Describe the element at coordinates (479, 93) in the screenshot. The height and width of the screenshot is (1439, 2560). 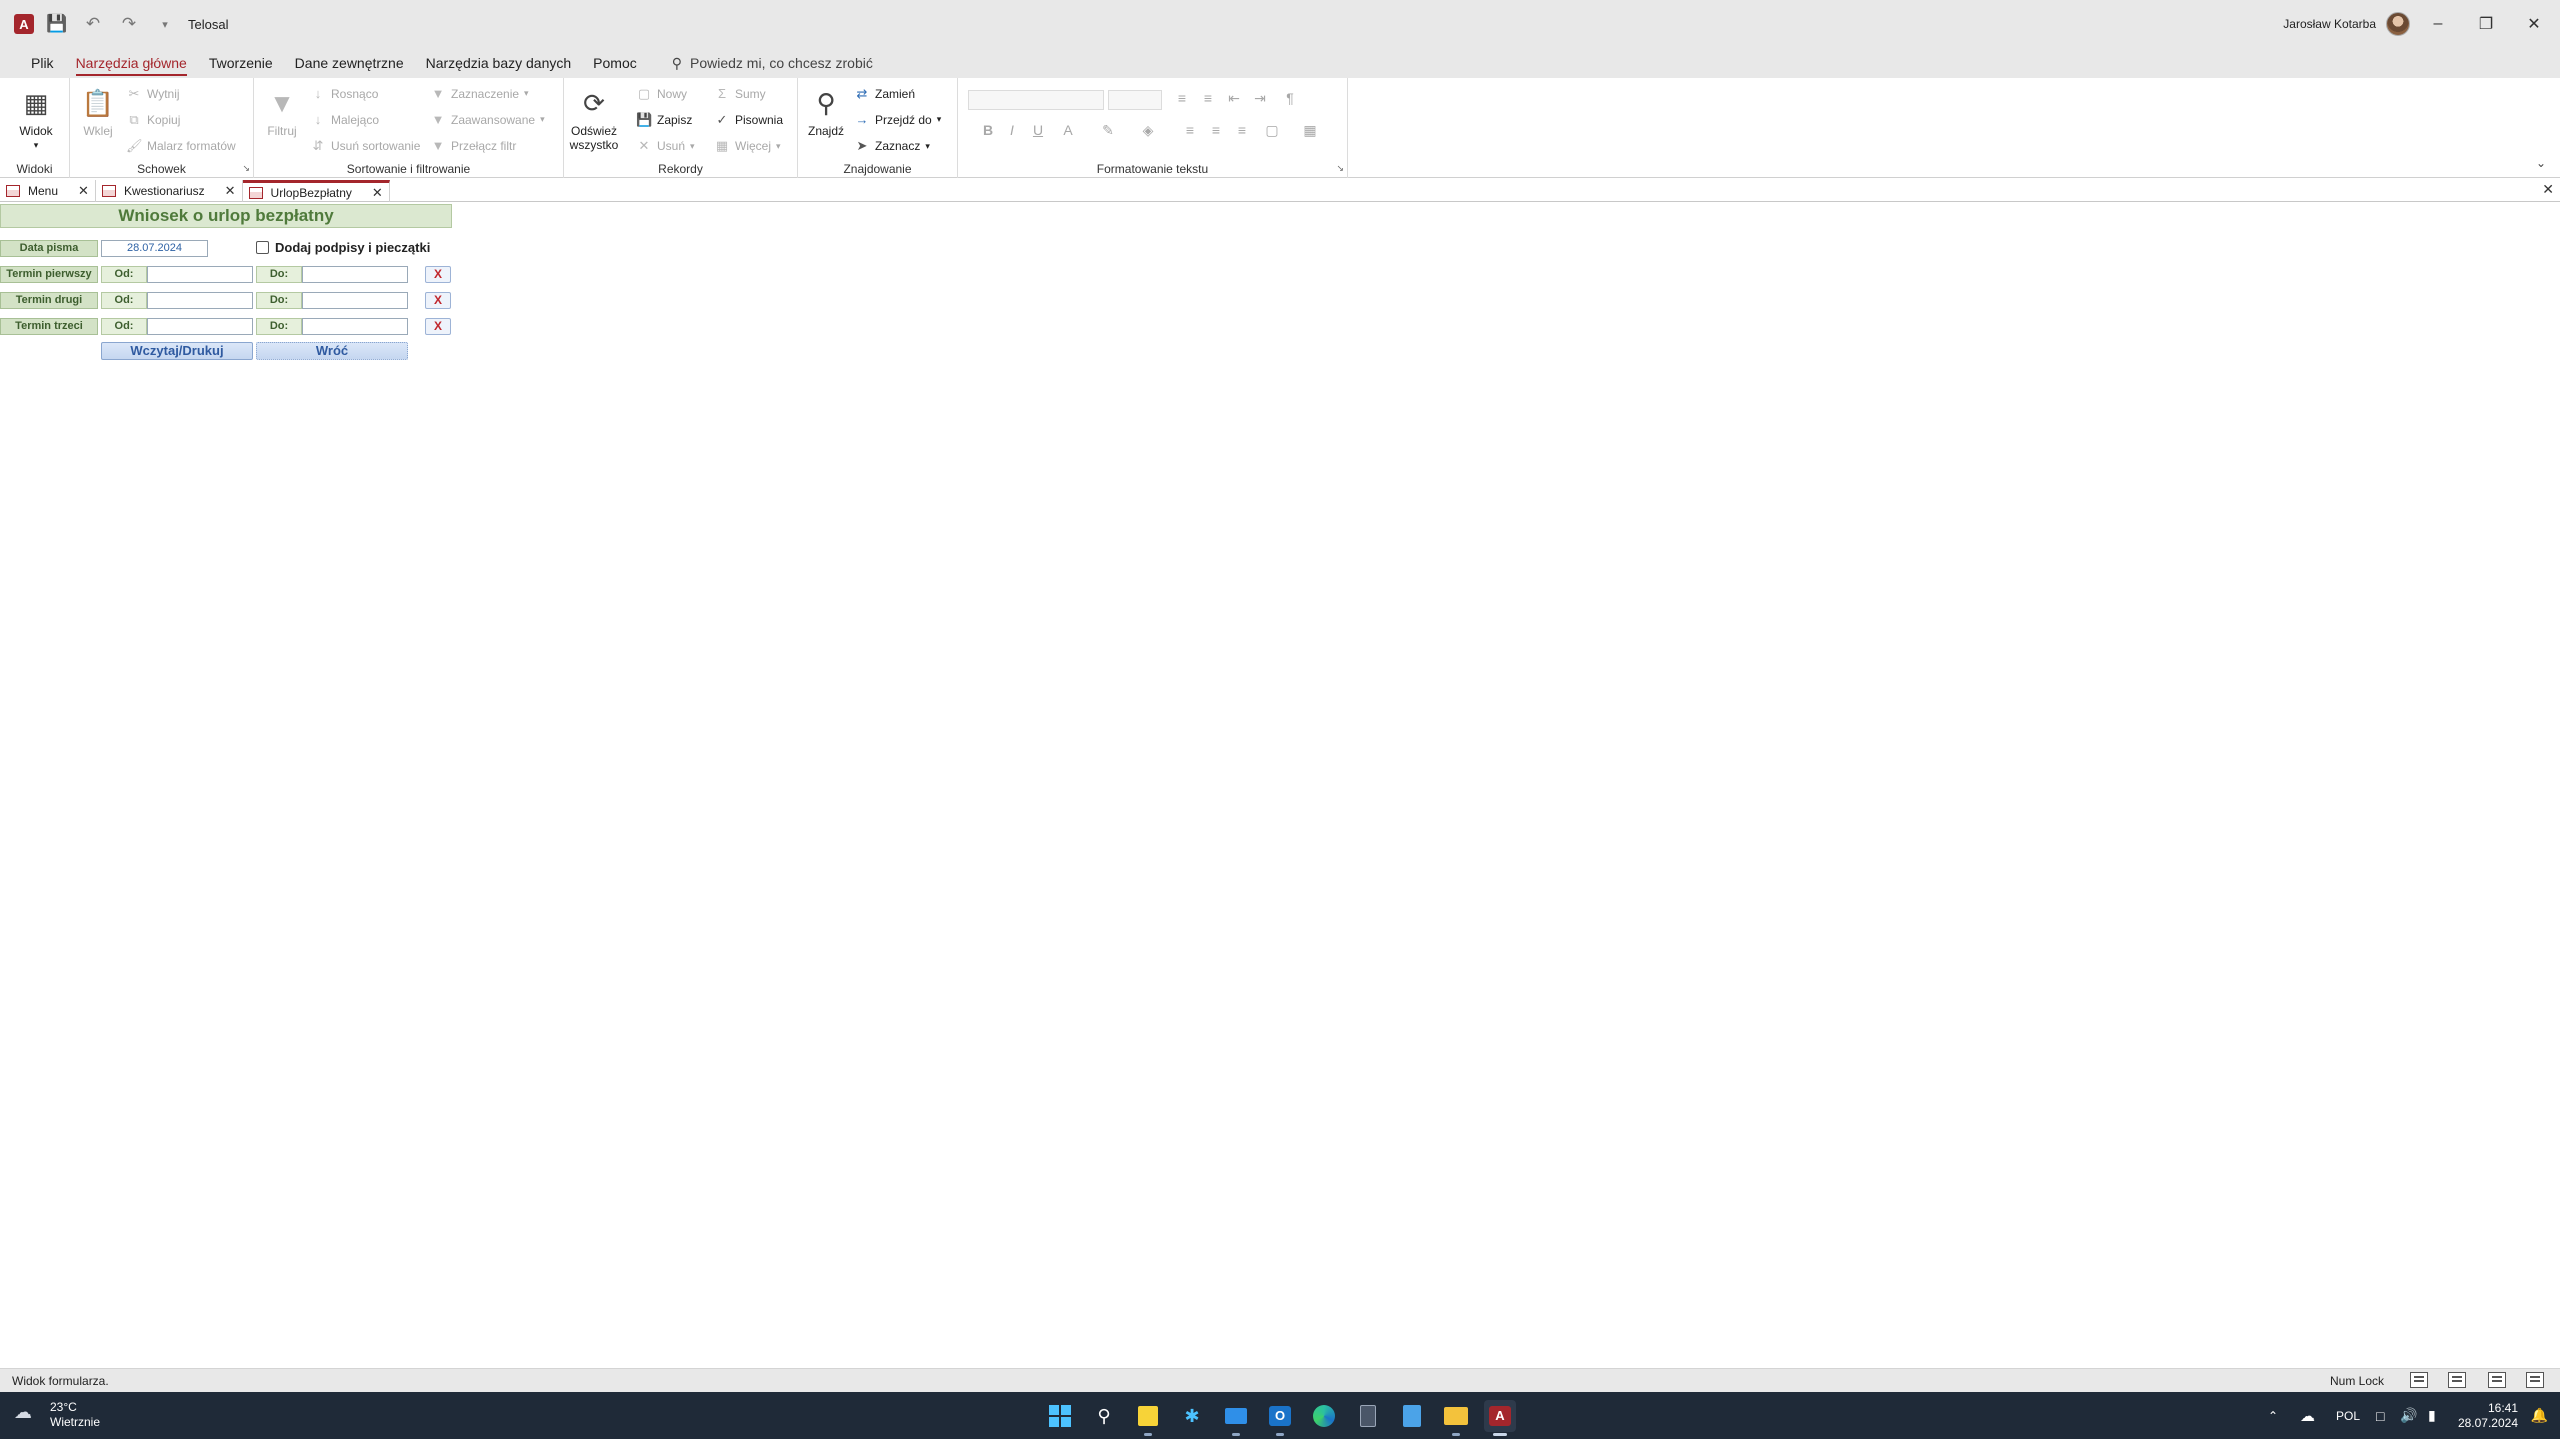
I see `selection-button: ▼ Zaznaczenie ▾` at that location.